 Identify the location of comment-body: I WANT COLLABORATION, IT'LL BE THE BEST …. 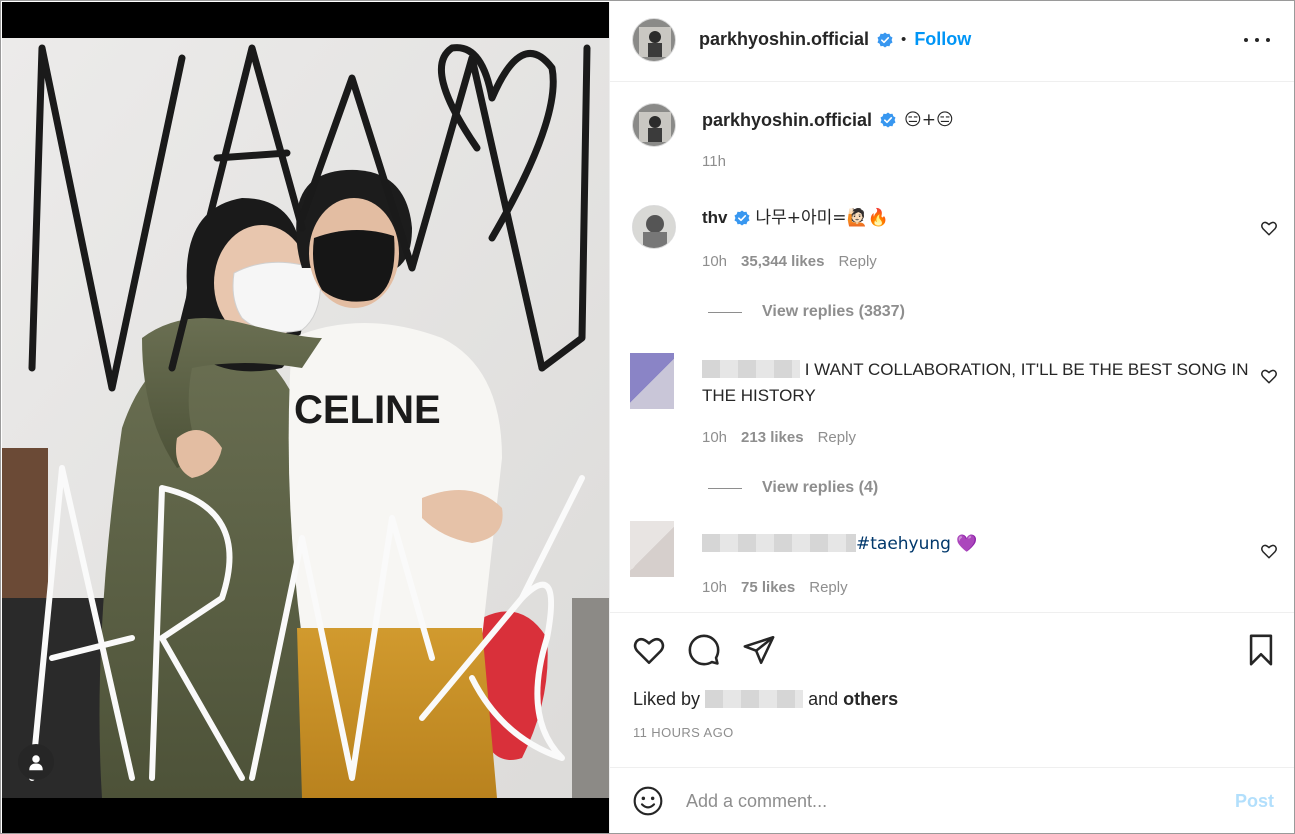
(982, 383).